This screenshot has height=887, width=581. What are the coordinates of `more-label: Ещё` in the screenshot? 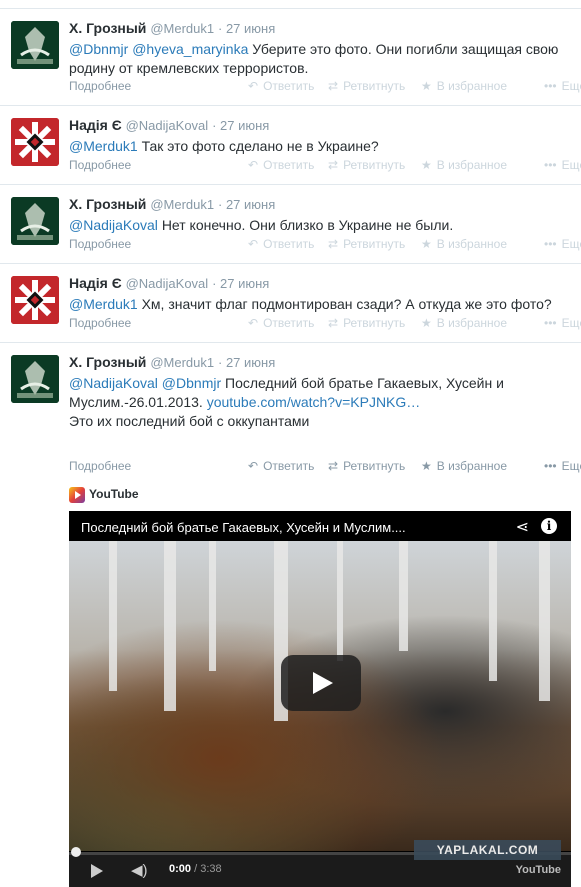 It's located at (571, 323).